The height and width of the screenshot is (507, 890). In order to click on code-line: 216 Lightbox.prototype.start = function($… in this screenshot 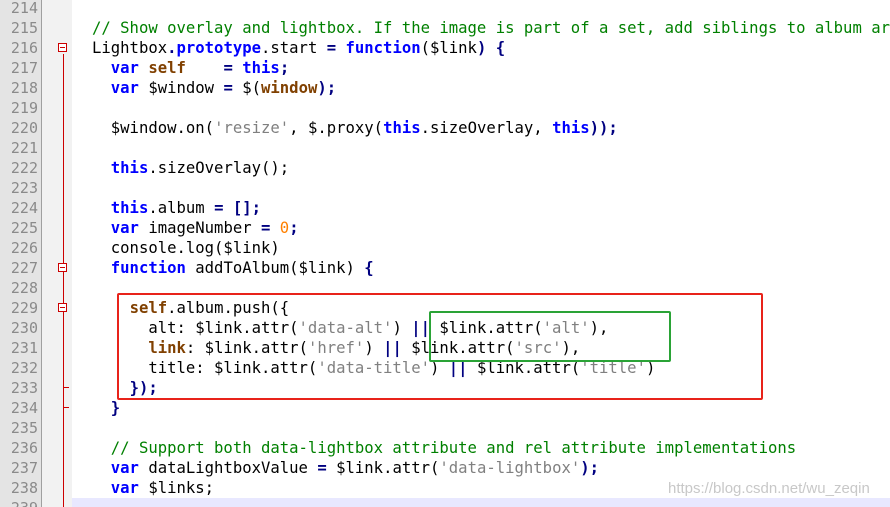, I will do `click(445, 48)`.